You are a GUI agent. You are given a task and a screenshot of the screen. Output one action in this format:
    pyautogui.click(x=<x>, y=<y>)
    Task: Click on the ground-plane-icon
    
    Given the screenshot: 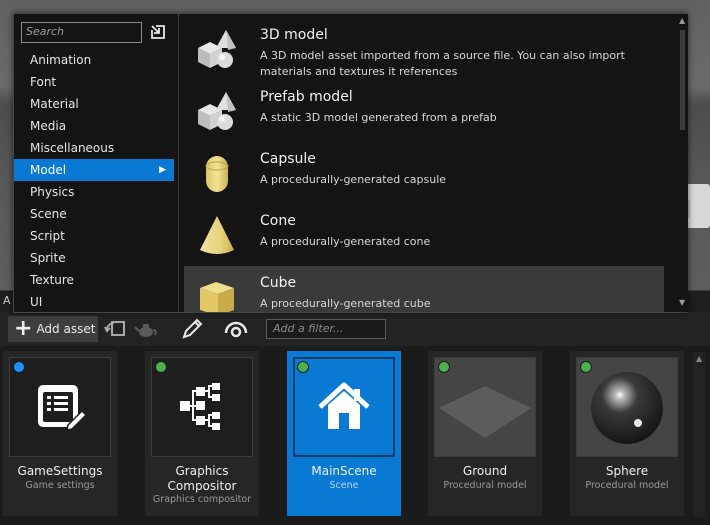 What is the action you would take?
    pyautogui.click(x=485, y=407)
    